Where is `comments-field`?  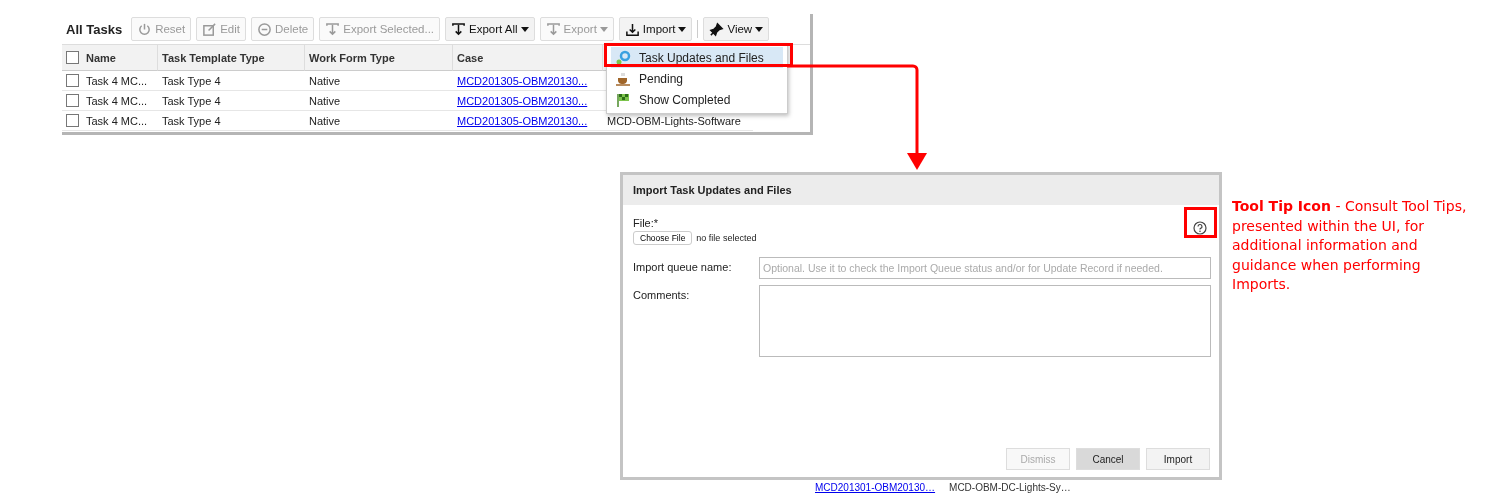 comments-field is located at coordinates (985, 321).